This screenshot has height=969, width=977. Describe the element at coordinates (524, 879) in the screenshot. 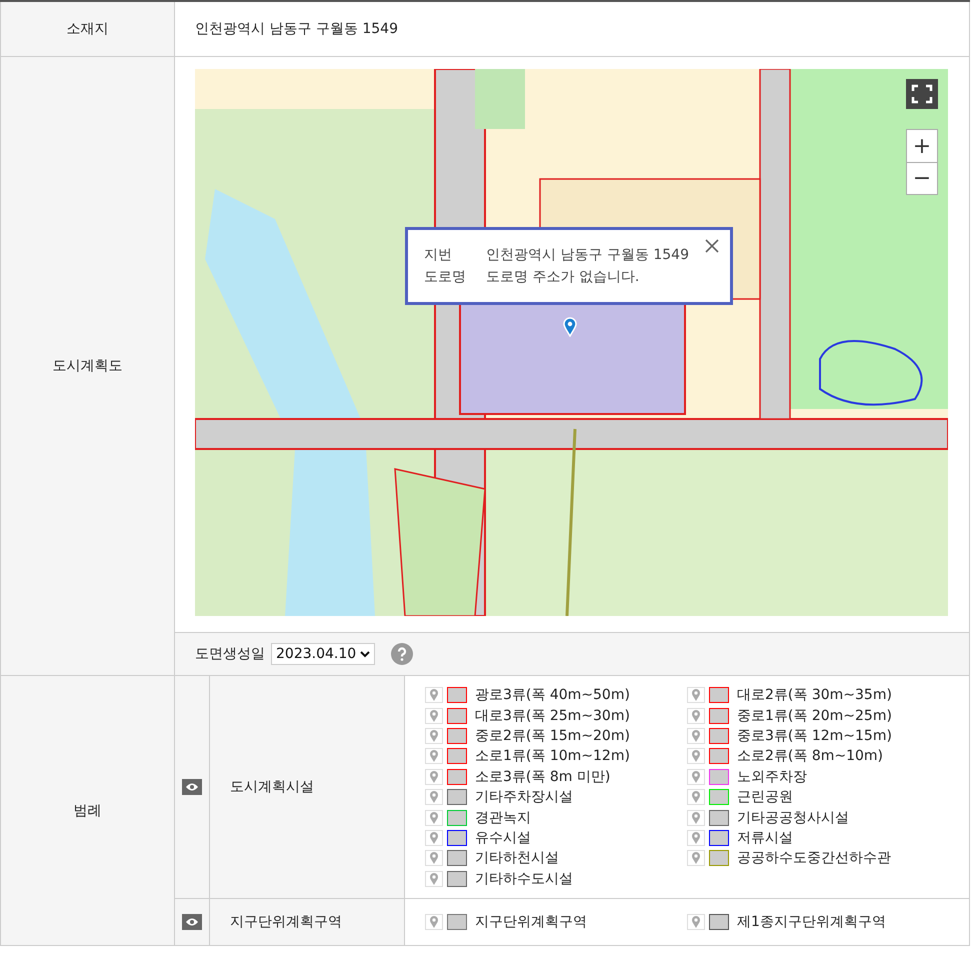

I see `legend-label: 기타하수도시설` at that location.